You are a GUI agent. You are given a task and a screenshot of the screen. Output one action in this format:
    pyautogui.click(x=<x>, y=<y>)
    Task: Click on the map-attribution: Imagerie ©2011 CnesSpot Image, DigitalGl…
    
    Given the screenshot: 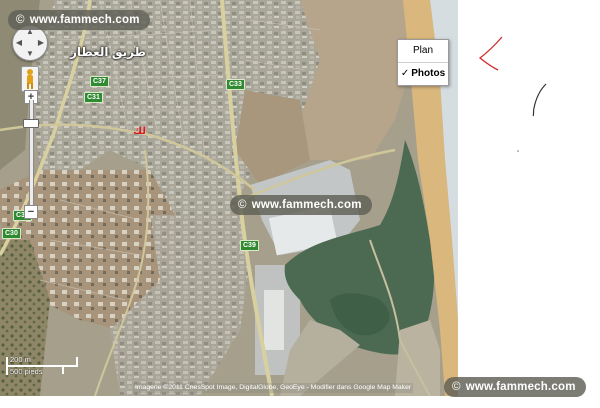 What is the action you would take?
    pyautogui.click(x=273, y=388)
    